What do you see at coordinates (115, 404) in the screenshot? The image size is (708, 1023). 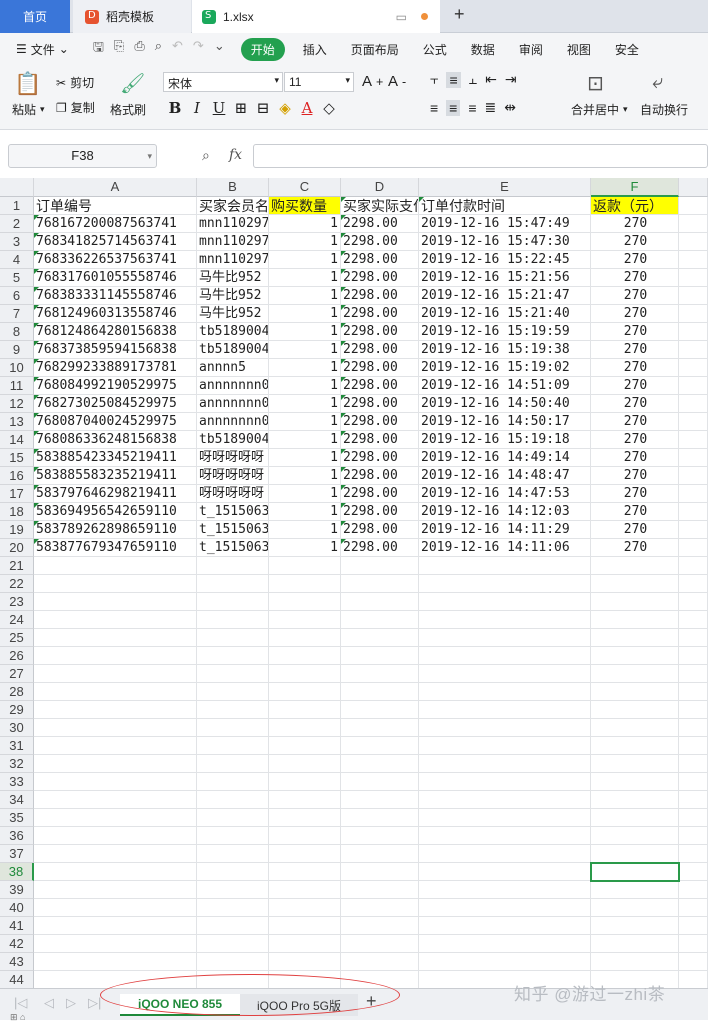 I see `table-cell: 768273025084529975` at bounding box center [115, 404].